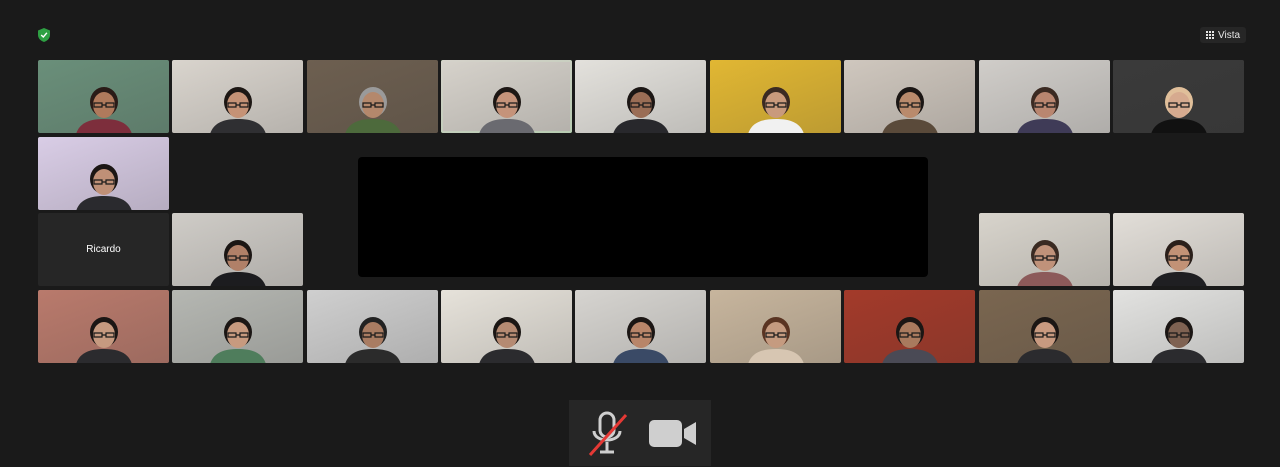 This screenshot has height=467, width=1280. I want to click on grid-icon, so click(1210, 35).